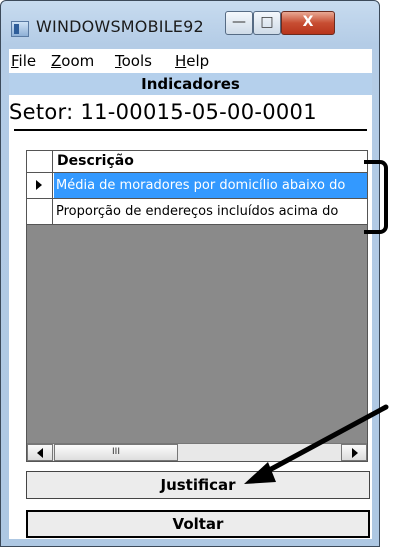  Describe the element at coordinates (316, 444) in the screenshot. I see `annotation-arrow-icon` at that location.